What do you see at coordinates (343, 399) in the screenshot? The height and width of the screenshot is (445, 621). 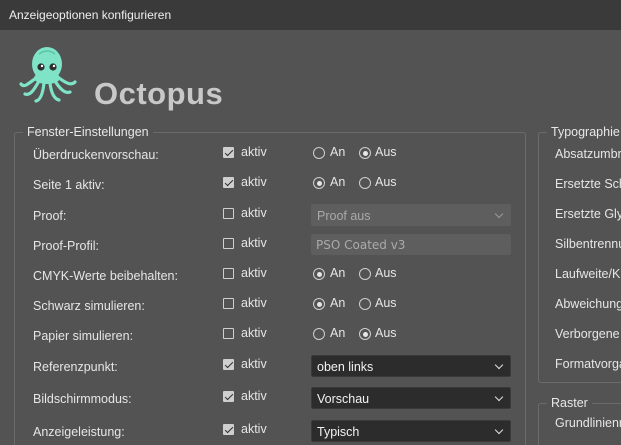 I see `dropdown-value: Vorschau` at bounding box center [343, 399].